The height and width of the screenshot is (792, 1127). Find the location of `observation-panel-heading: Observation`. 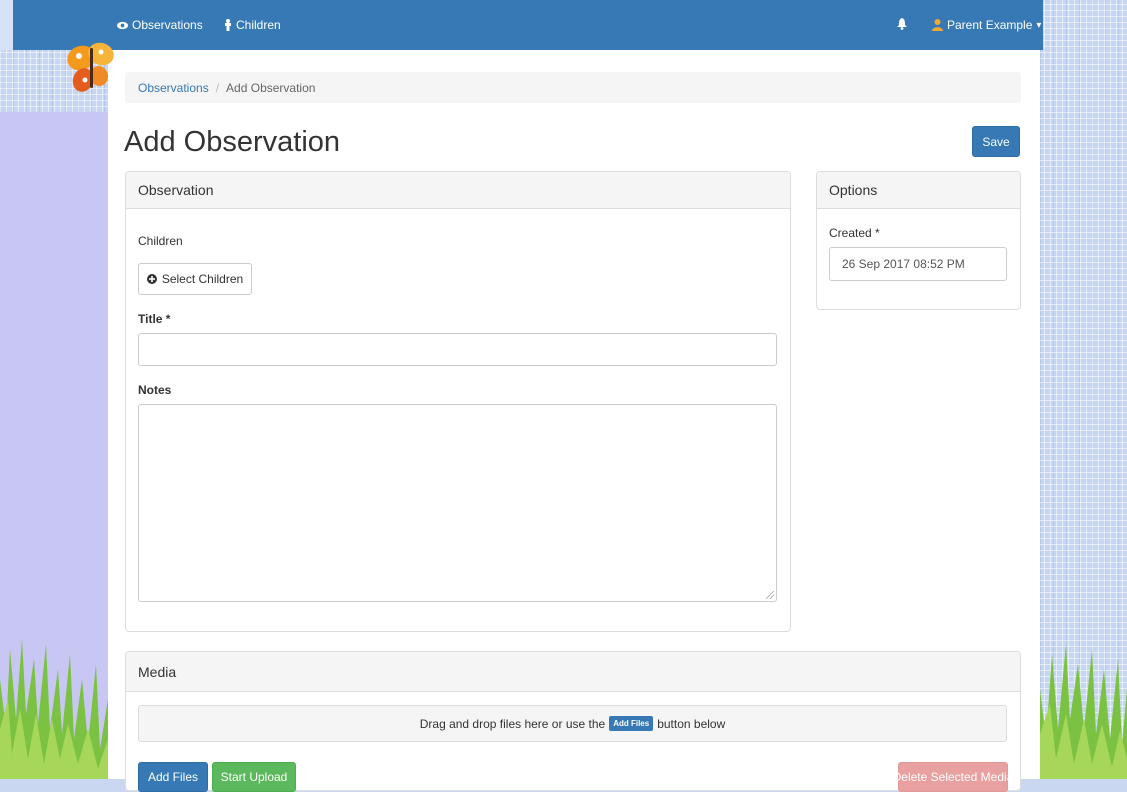

observation-panel-heading: Observation is located at coordinates (458, 190).